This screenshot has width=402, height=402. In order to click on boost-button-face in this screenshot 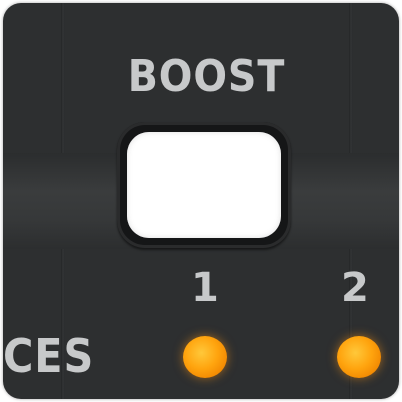, I will do `click(204, 185)`.